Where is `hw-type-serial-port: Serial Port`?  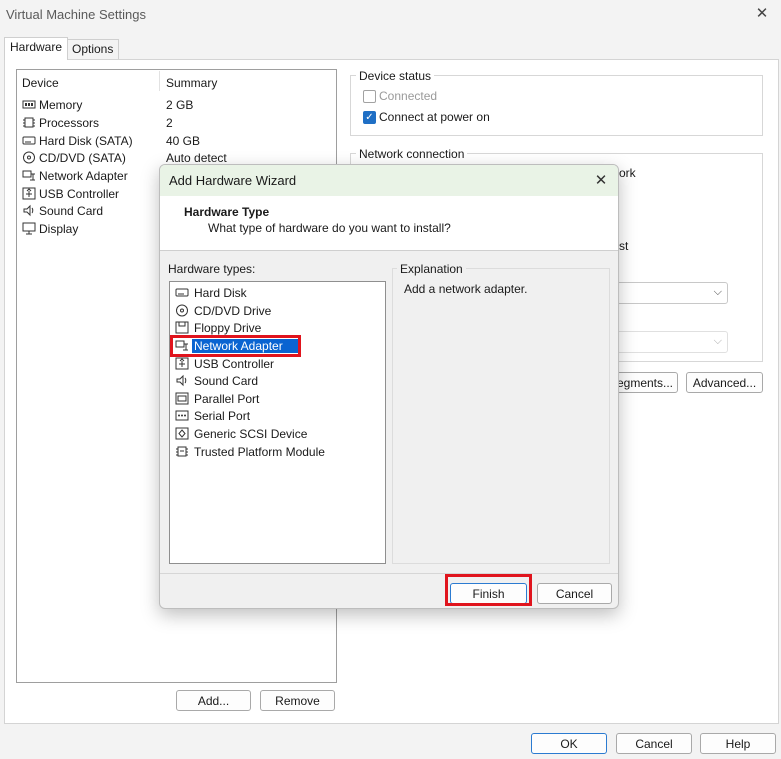 hw-type-serial-port: Serial Port is located at coordinates (213, 415).